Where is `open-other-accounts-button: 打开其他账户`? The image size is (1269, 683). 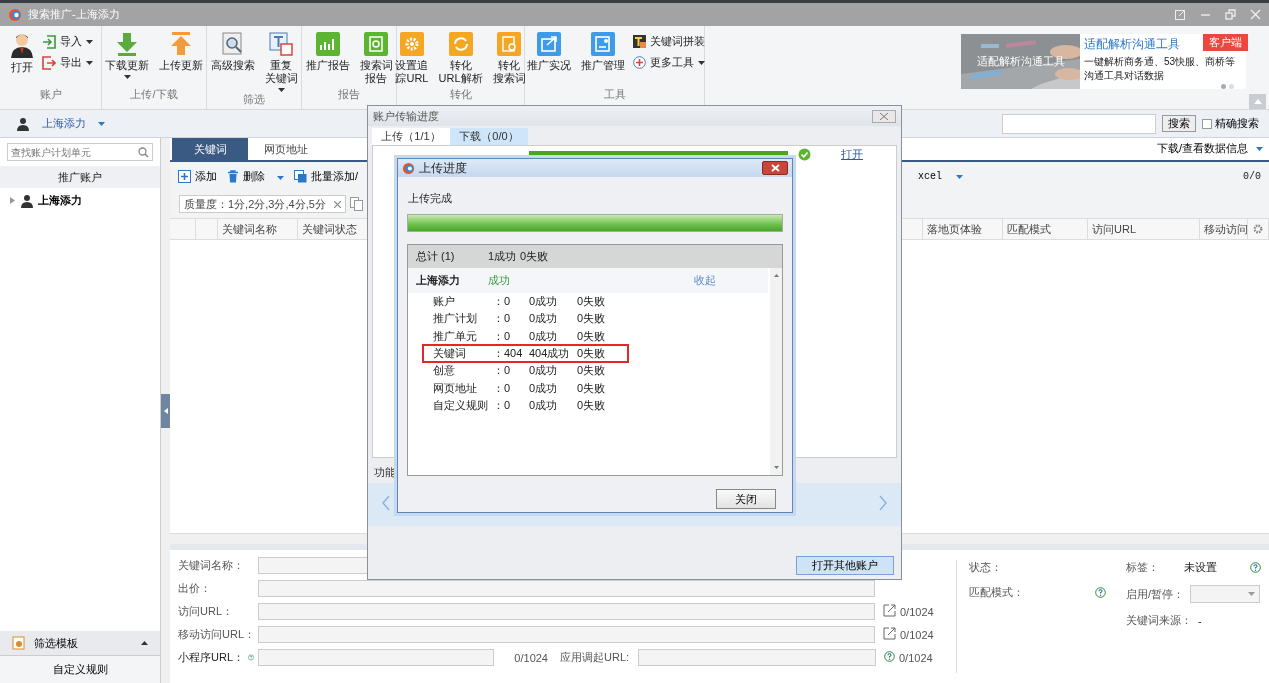
open-other-accounts-button: 打开其他账户 is located at coordinates (845, 565).